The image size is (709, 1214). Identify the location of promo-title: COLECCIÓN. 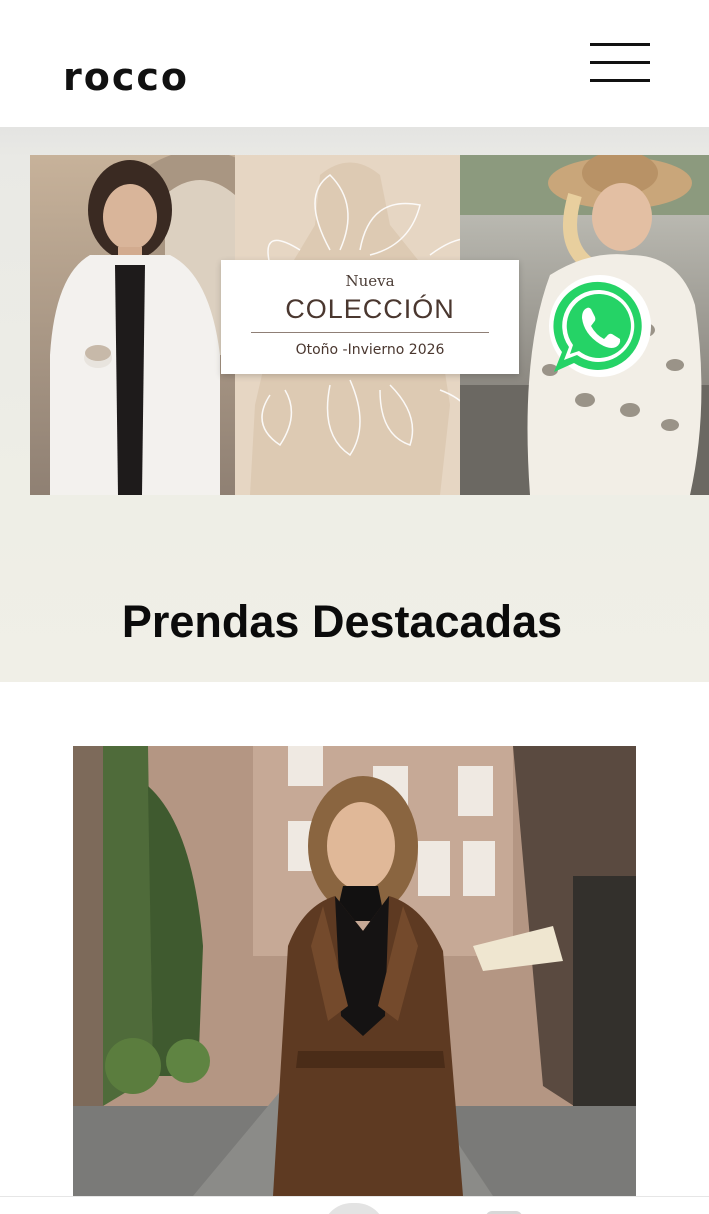
(370, 309).